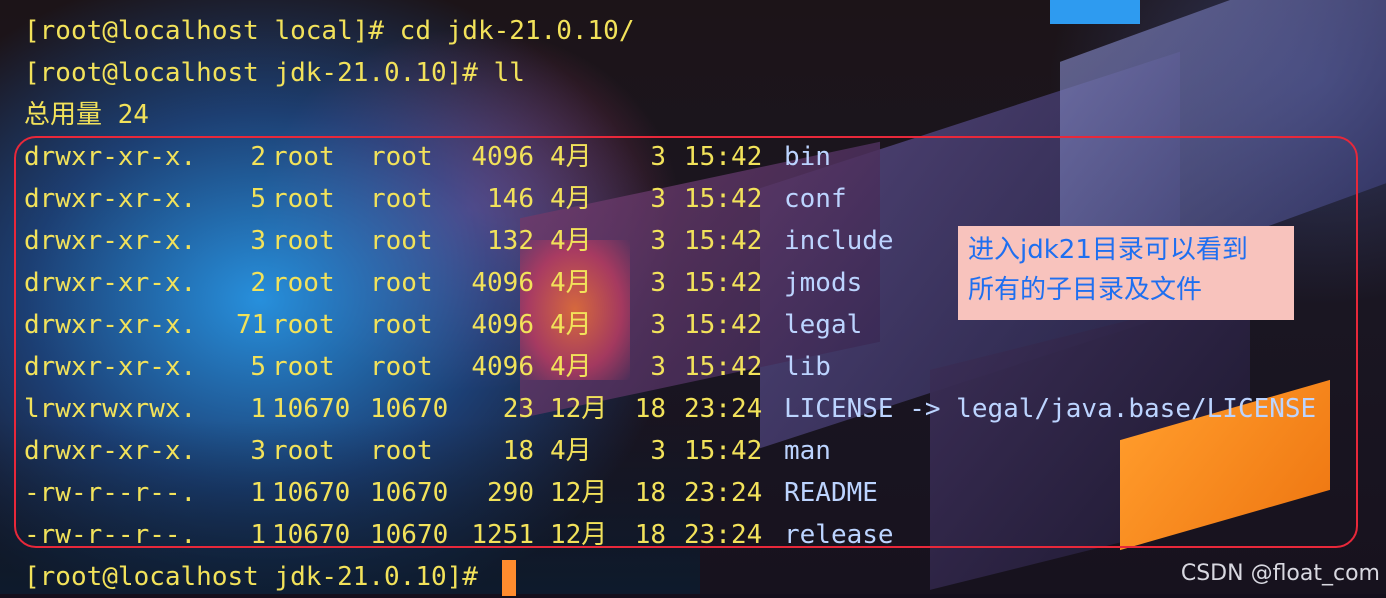 The width and height of the screenshot is (1386, 598). Describe the element at coordinates (86, 115) in the screenshot. I see `total-line: 总用量 24` at that location.